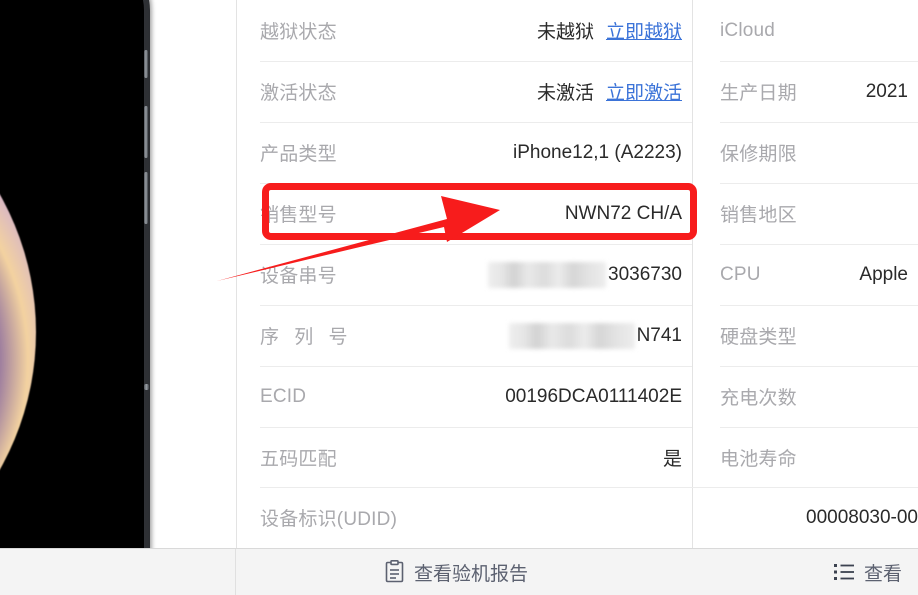  I want to click on row-value: 2021, so click(886, 91).